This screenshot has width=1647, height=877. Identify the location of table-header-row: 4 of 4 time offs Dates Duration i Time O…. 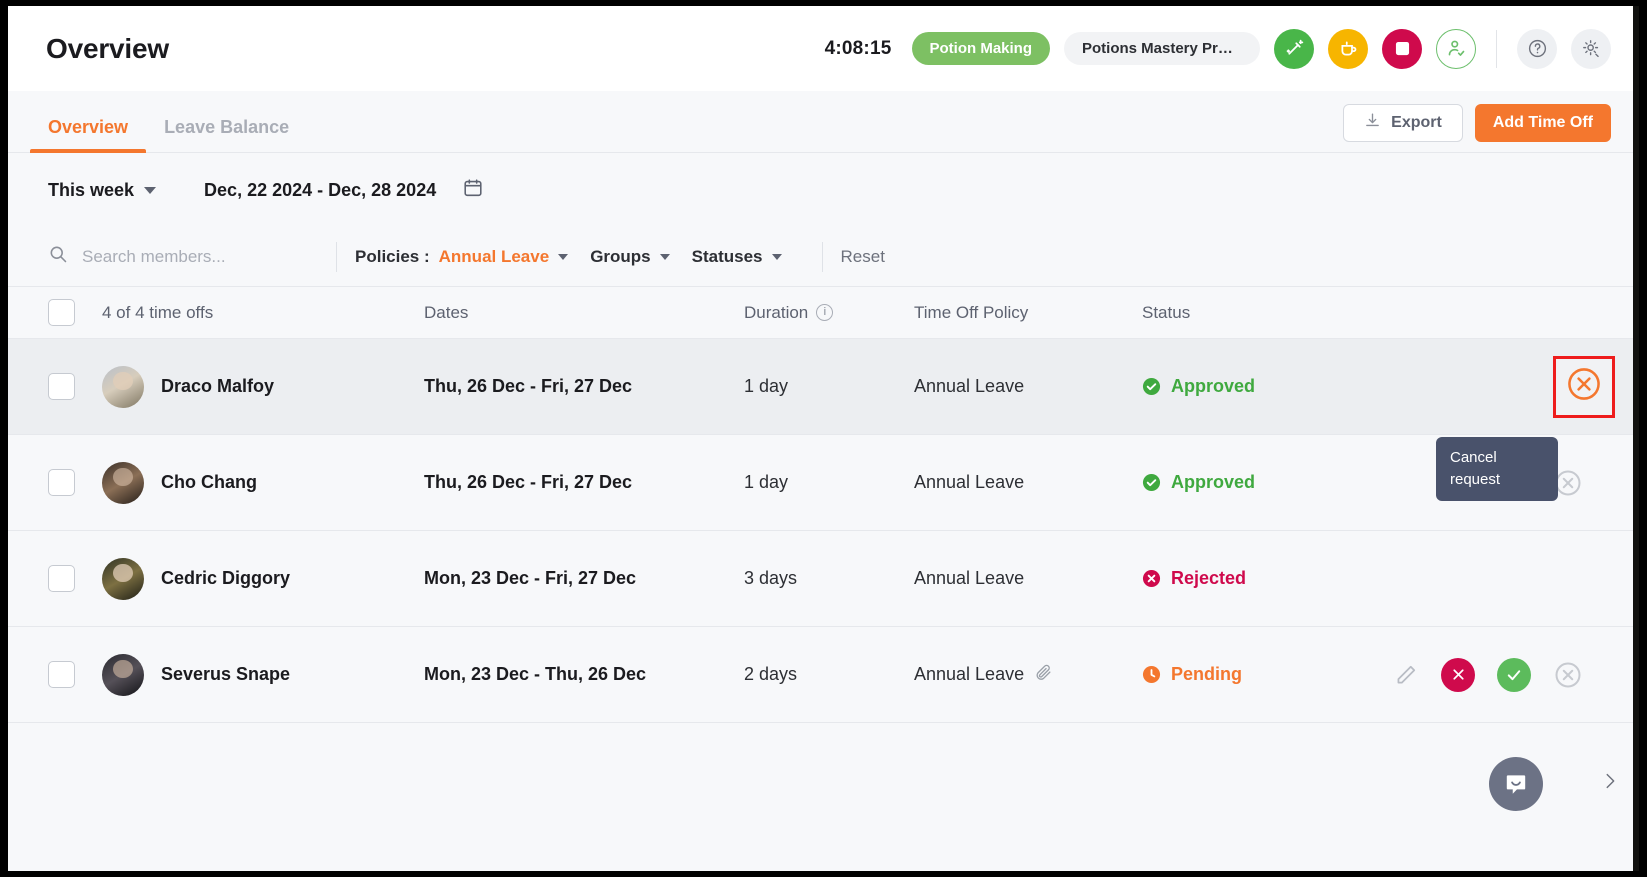
(823, 313).